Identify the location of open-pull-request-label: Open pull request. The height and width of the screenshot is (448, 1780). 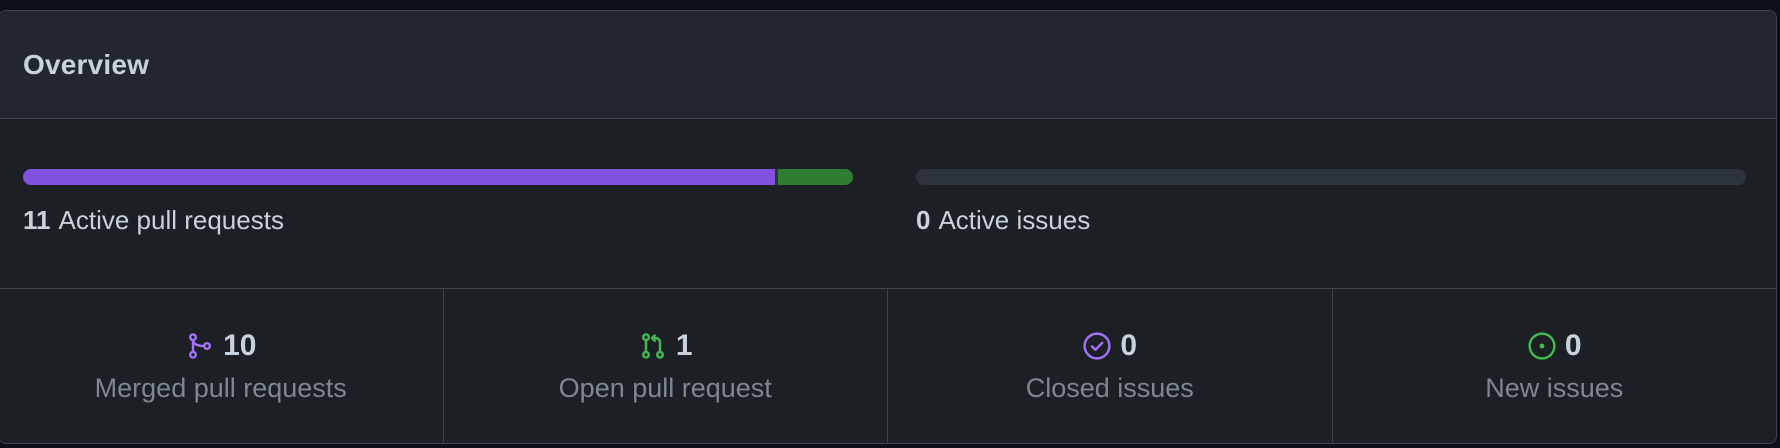
(665, 388).